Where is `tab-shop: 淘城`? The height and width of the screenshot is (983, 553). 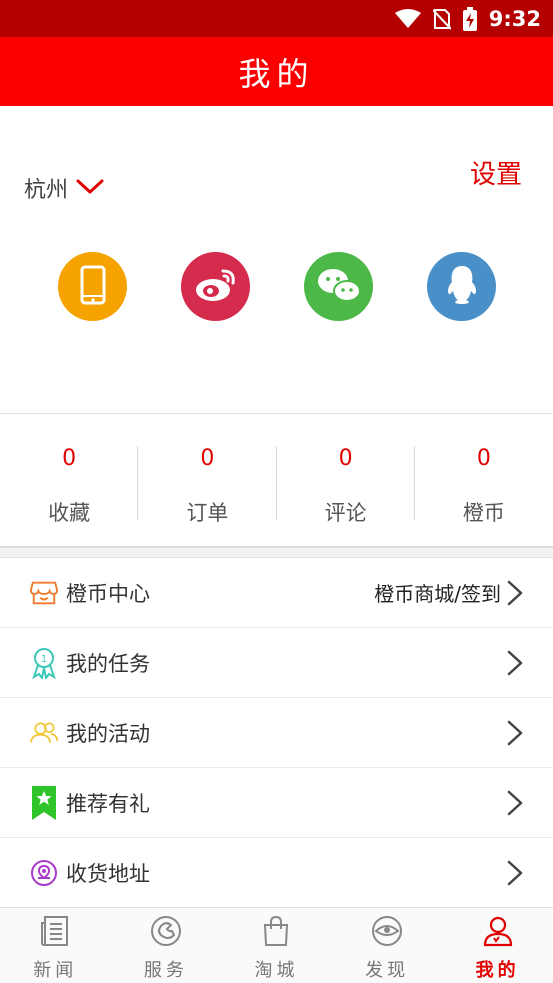 tab-shop: 淘城 is located at coordinates (276, 945).